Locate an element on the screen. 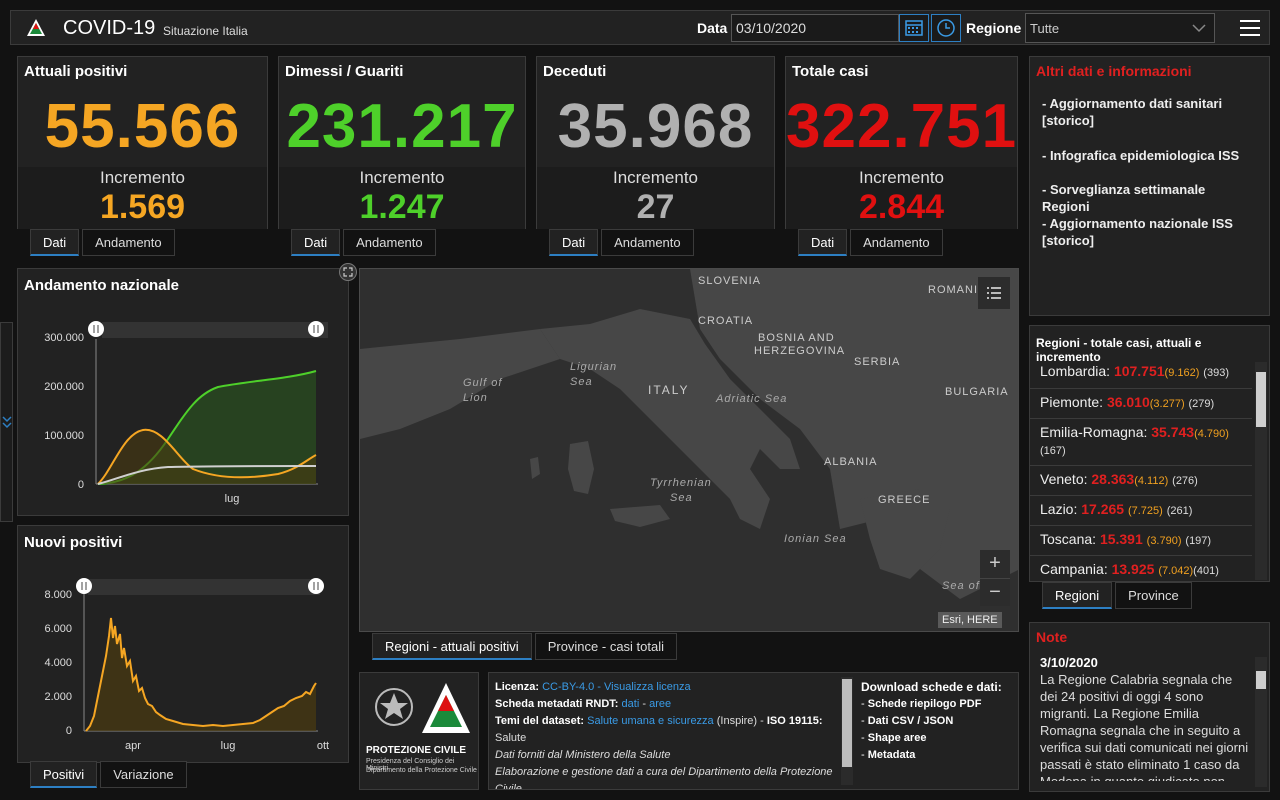 This screenshot has height=800, width=1280. temi-salute: Salute is located at coordinates (511, 738).